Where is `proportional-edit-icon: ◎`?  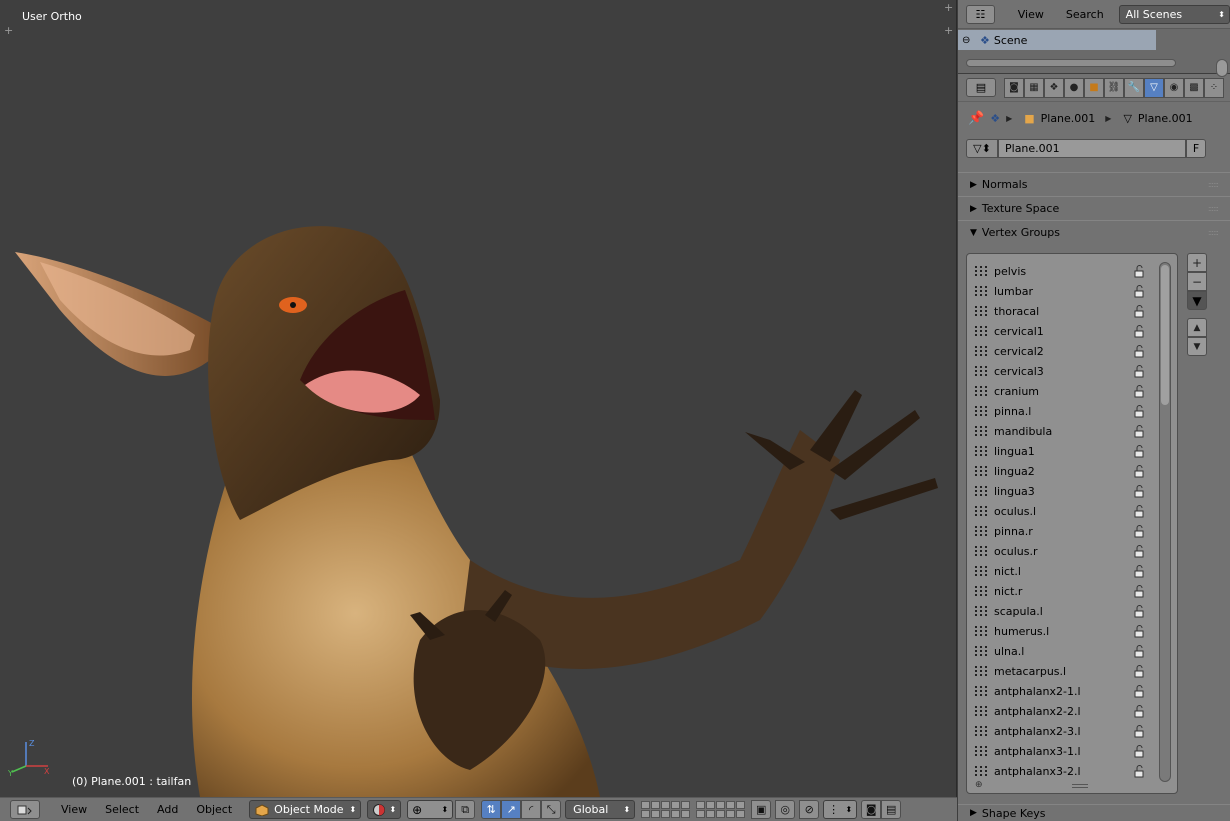
proportional-edit-icon: ◎ is located at coordinates (785, 809).